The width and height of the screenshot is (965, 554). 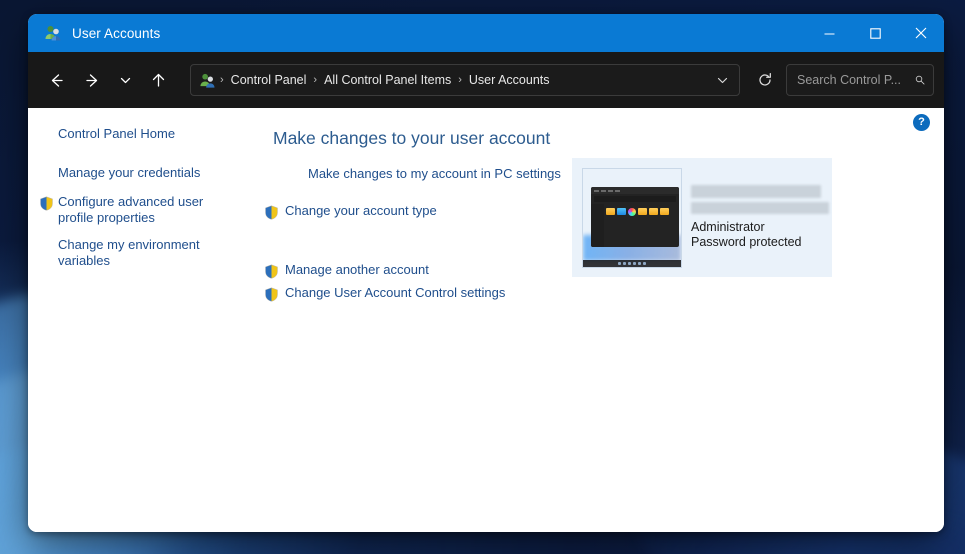 I want to click on account-picture, so click(x=632, y=218).